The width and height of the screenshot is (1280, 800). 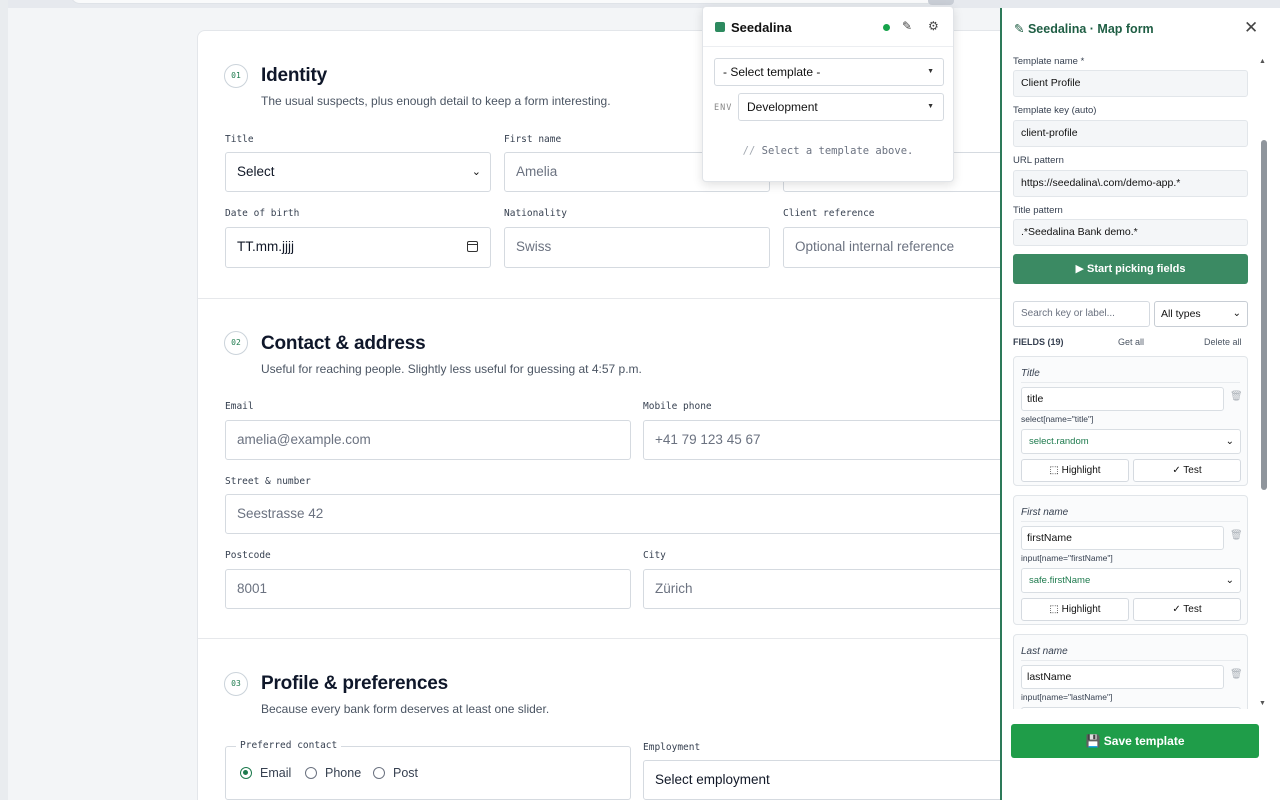 I want to click on template-key-label: Template key (auto), so click(x=1055, y=110).